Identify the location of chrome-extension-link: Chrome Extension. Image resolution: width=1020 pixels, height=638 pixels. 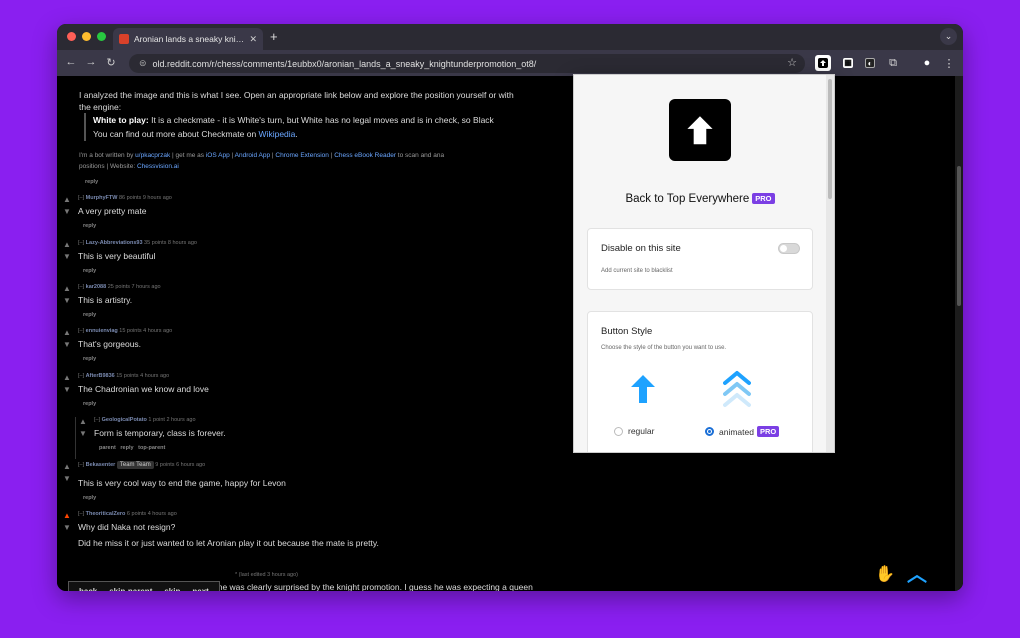
(301, 155).